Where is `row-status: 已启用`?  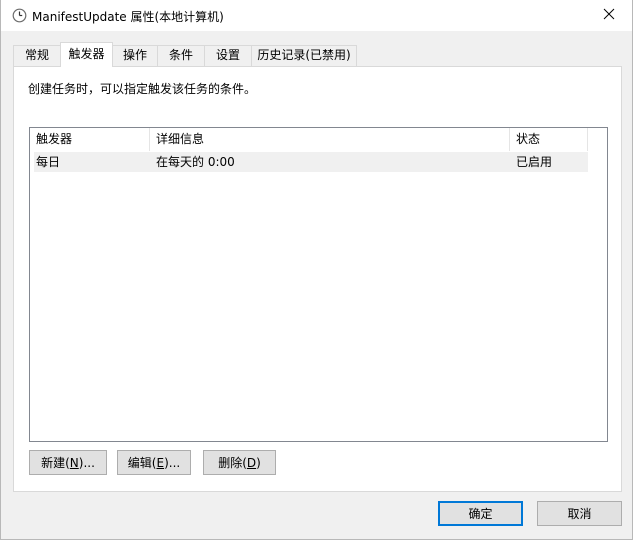
row-status: 已启用 is located at coordinates (534, 162).